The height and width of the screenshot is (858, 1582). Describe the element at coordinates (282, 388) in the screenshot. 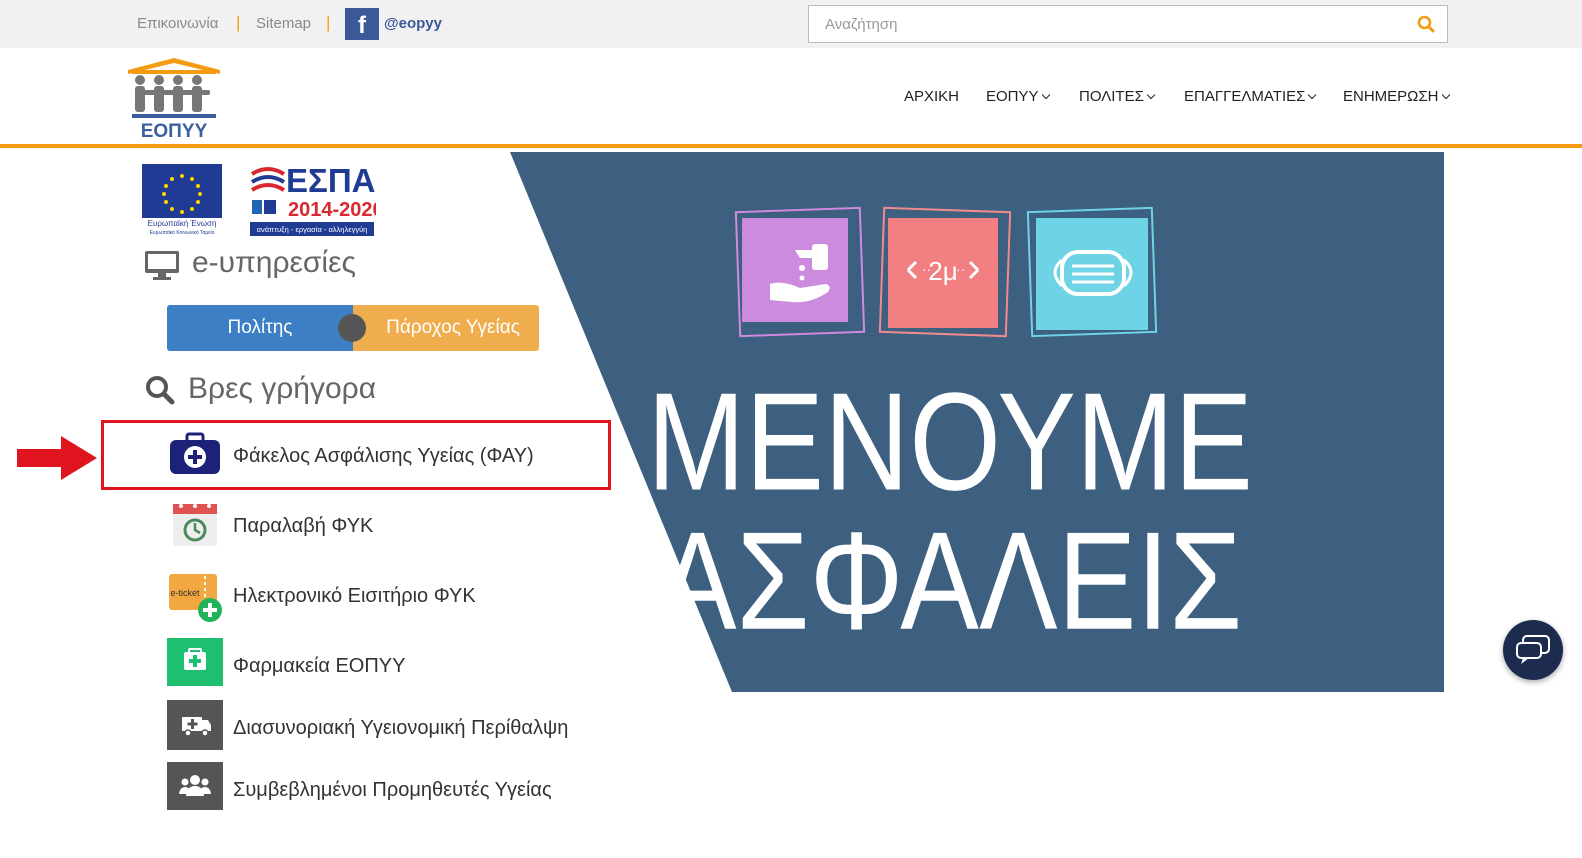

I see `quickfind-title: Βρες γρήγορα` at that location.